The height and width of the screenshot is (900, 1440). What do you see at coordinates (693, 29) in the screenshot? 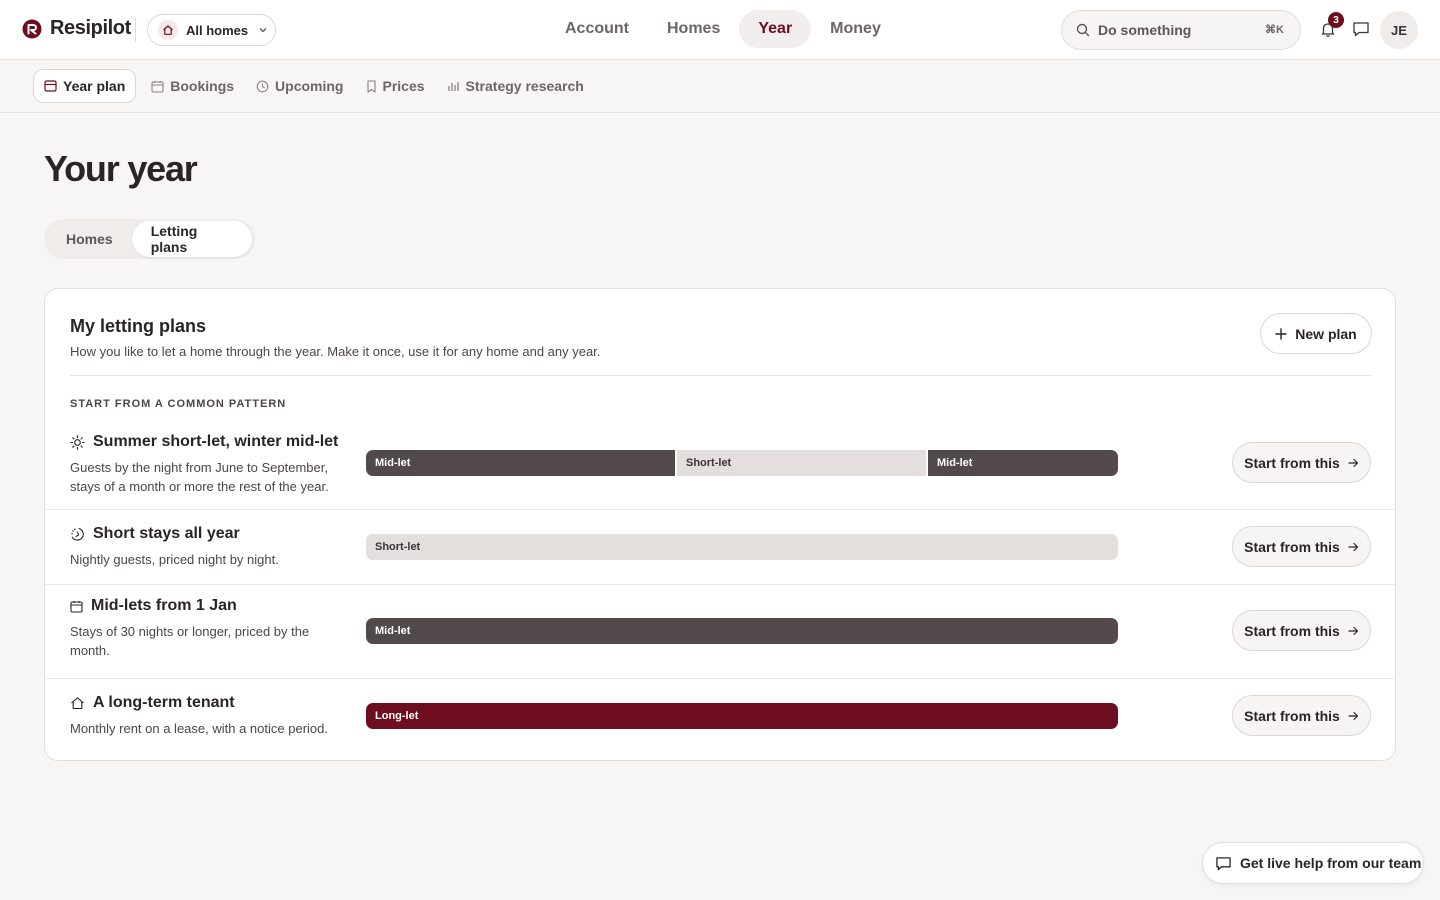
I see `nav-homes: Homes` at bounding box center [693, 29].